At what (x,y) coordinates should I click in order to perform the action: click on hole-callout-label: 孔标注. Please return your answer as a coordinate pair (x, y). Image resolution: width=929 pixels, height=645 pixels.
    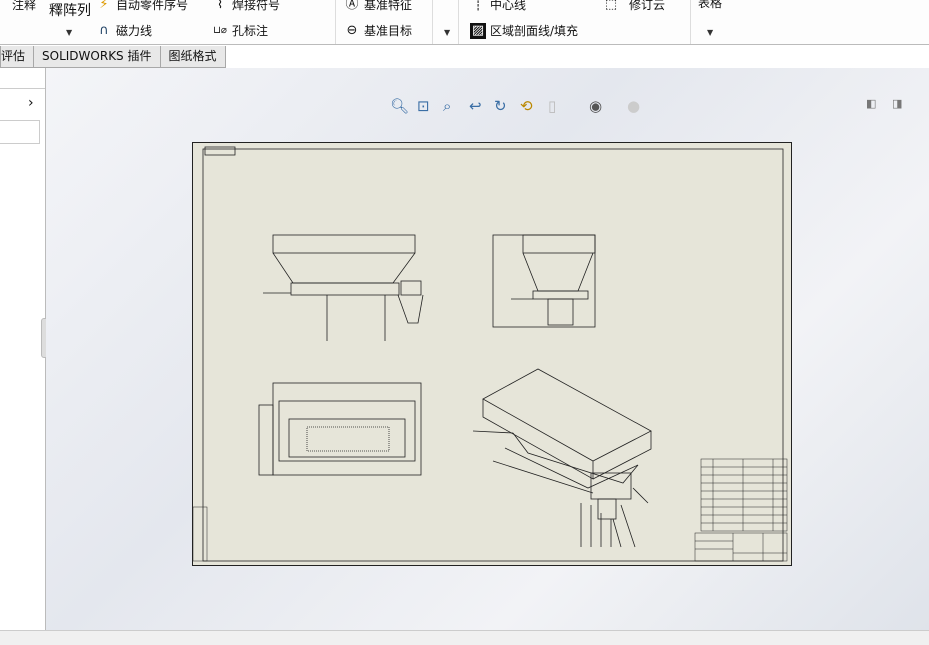
    Looking at the image, I should click on (250, 31).